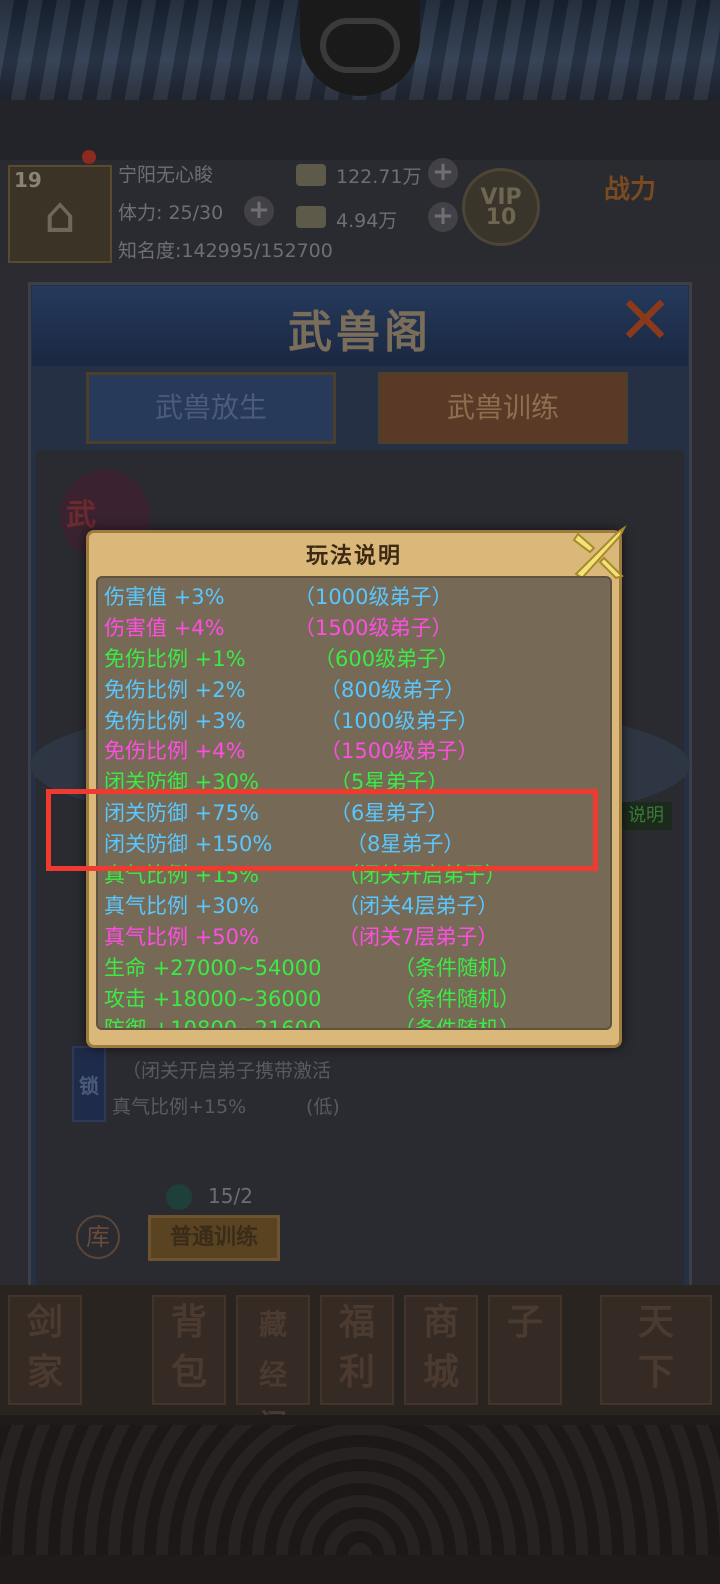 The image size is (720, 1584). What do you see at coordinates (175, 751) in the screenshot?
I see `rule-stat: 免伤比例 +4%` at bounding box center [175, 751].